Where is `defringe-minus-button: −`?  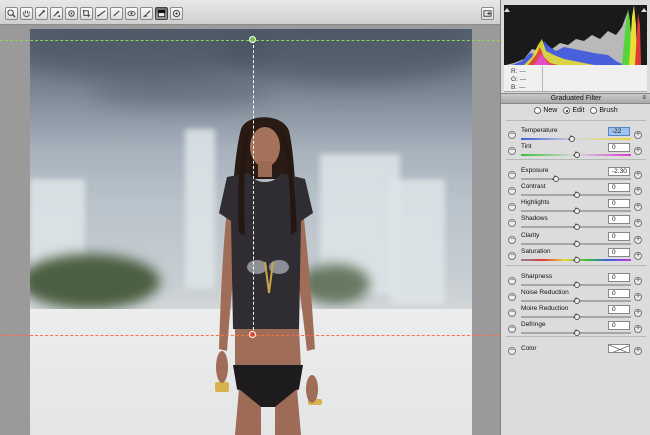 defringe-minus-button: − is located at coordinates (512, 329).